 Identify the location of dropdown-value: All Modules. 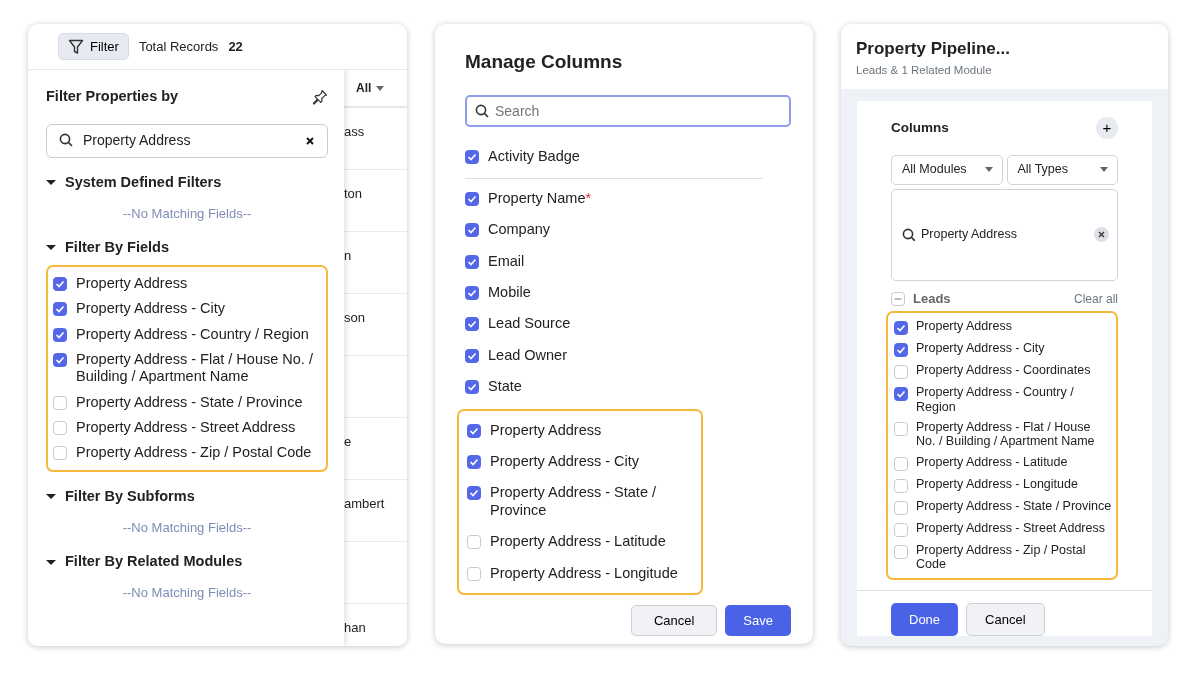
(934, 170).